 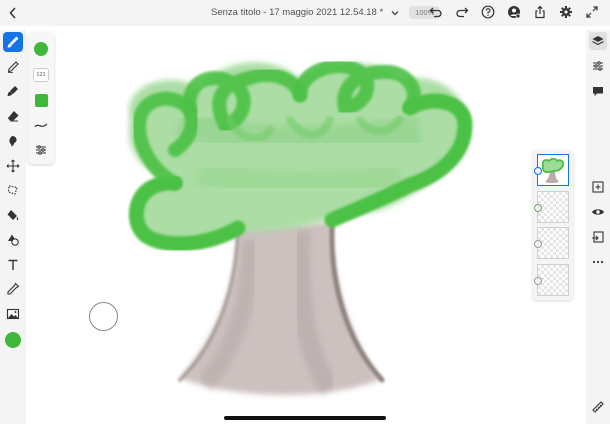 What do you see at coordinates (13, 91) in the screenshot?
I see `blend-brush-icon` at bounding box center [13, 91].